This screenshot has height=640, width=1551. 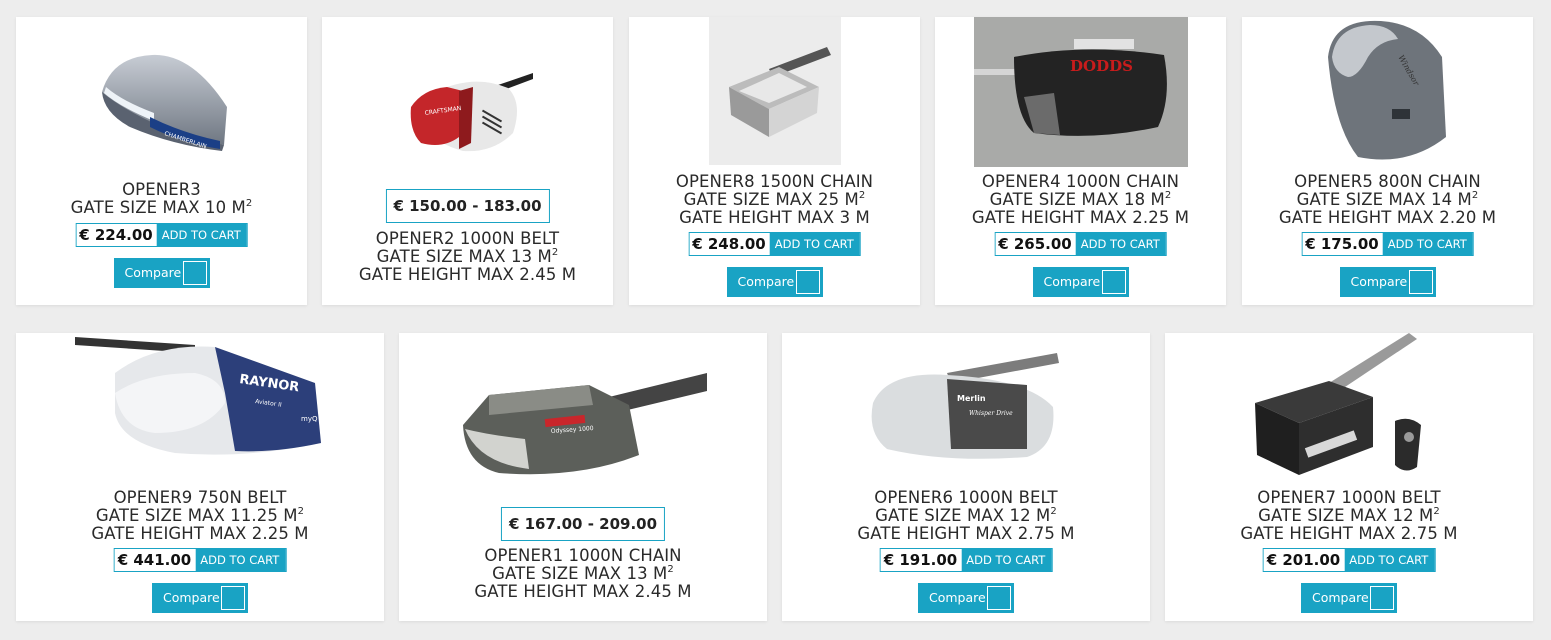 I want to click on product-image-opener8, so click(x=774, y=91).